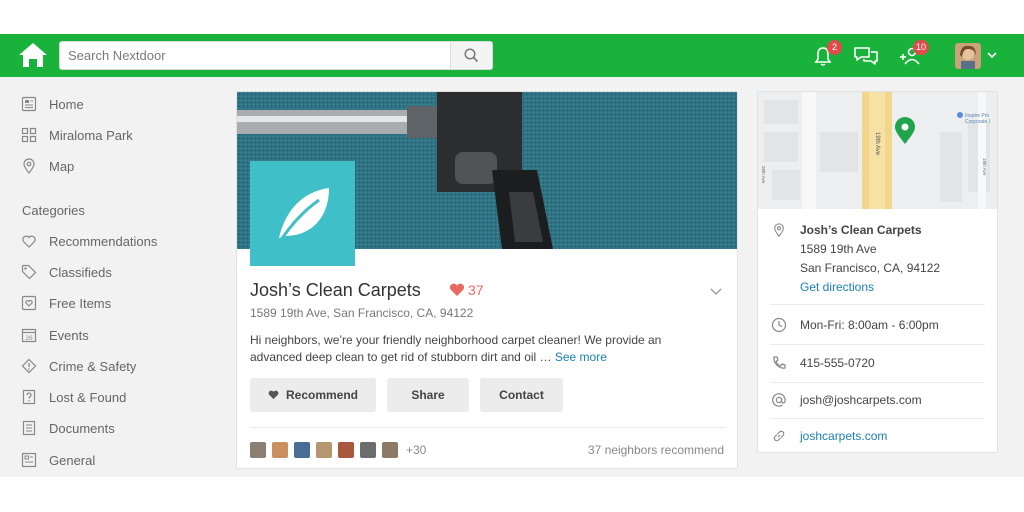  I want to click on map-street-label: 18th Ave, so click(984, 167).